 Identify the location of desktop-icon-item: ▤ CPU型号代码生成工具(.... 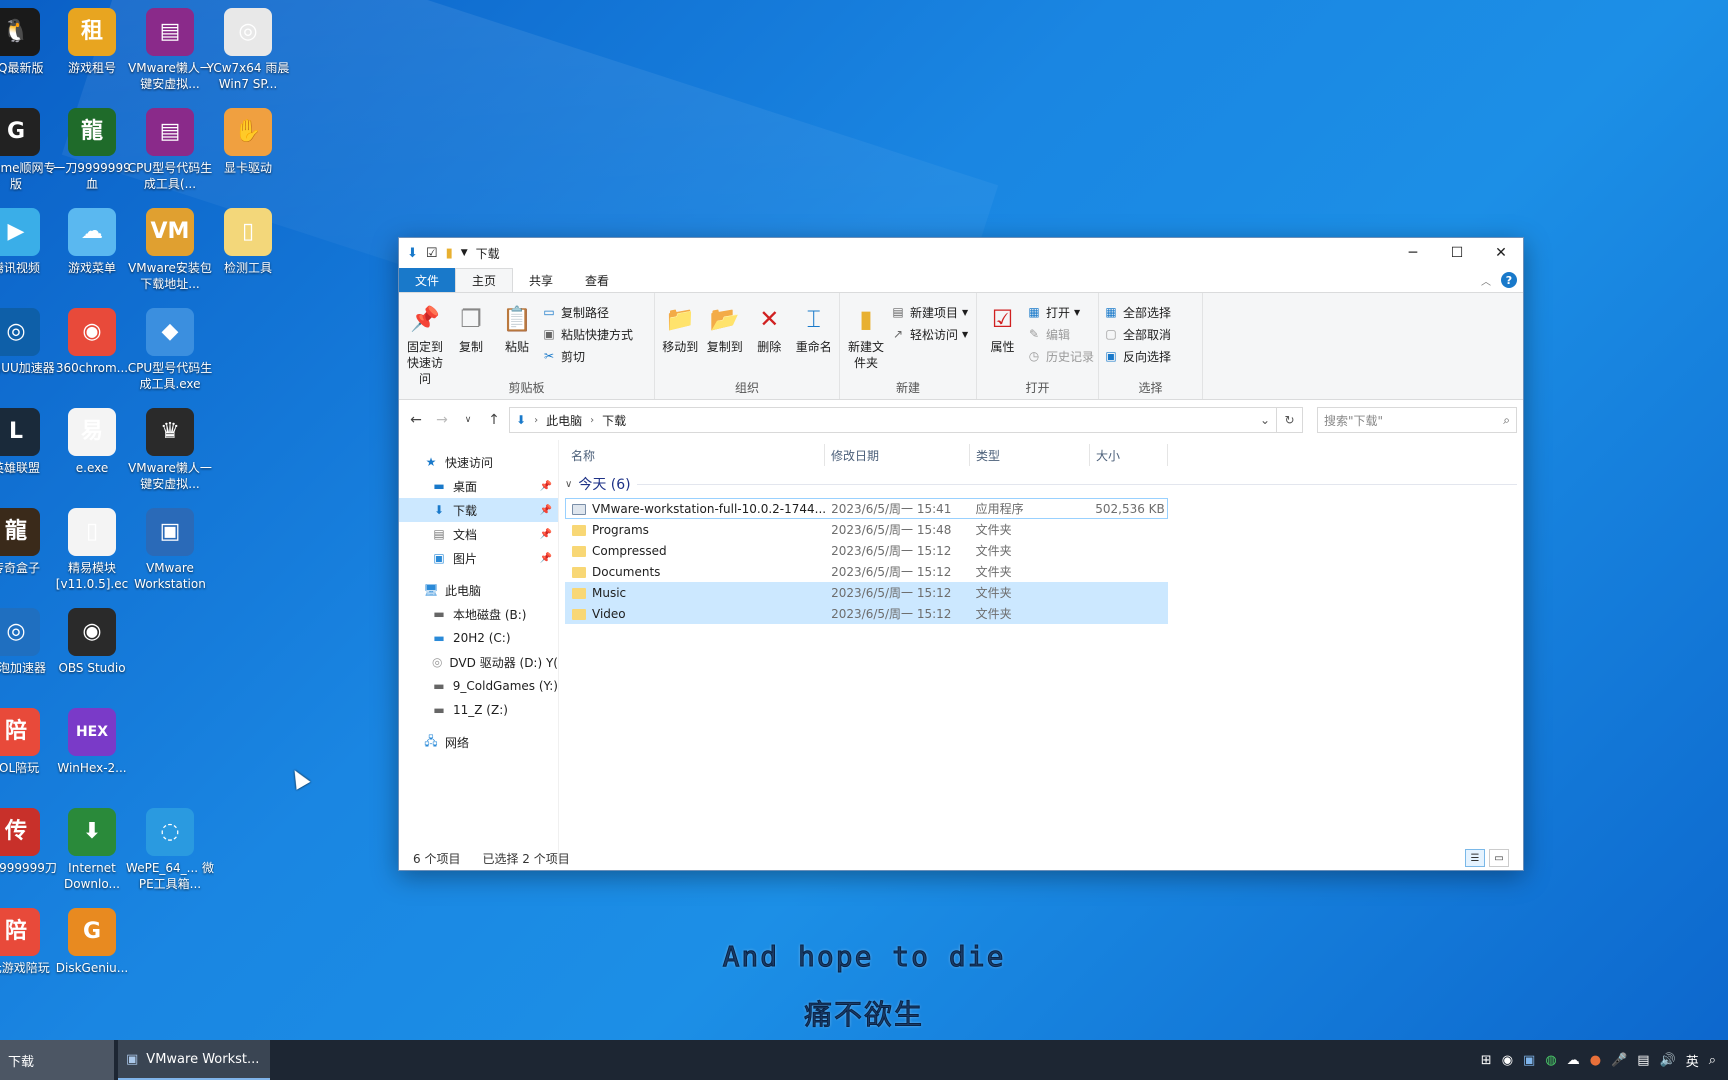
(170, 150).